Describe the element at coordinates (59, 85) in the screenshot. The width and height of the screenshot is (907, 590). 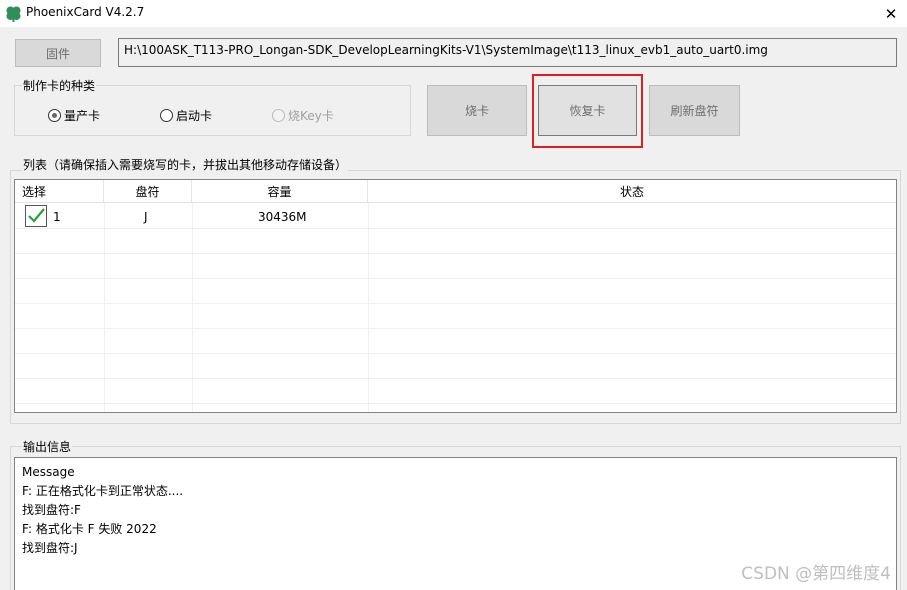
I see `card-type-group-label: 制作卡的种类` at that location.